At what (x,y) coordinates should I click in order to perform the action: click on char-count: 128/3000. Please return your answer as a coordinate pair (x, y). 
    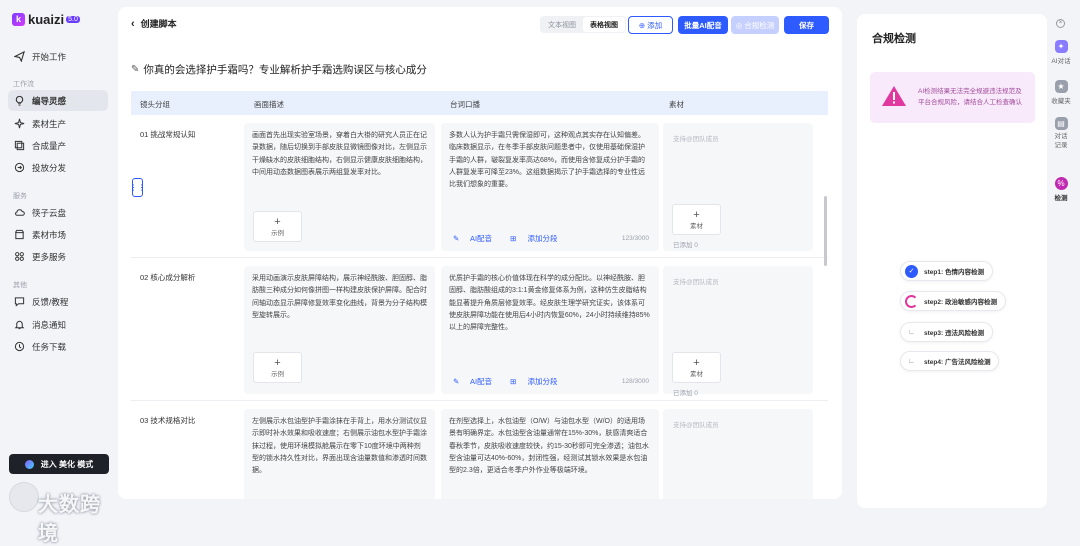
    Looking at the image, I should click on (635, 381).